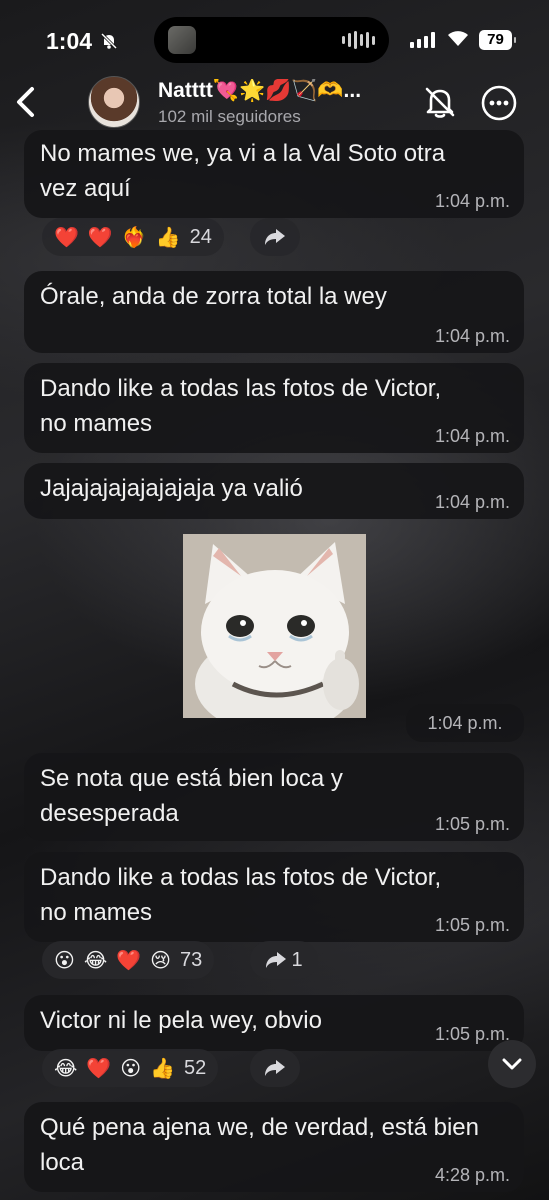  Describe the element at coordinates (200, 236) in the screenshot. I see `reaction-count: 24` at that location.